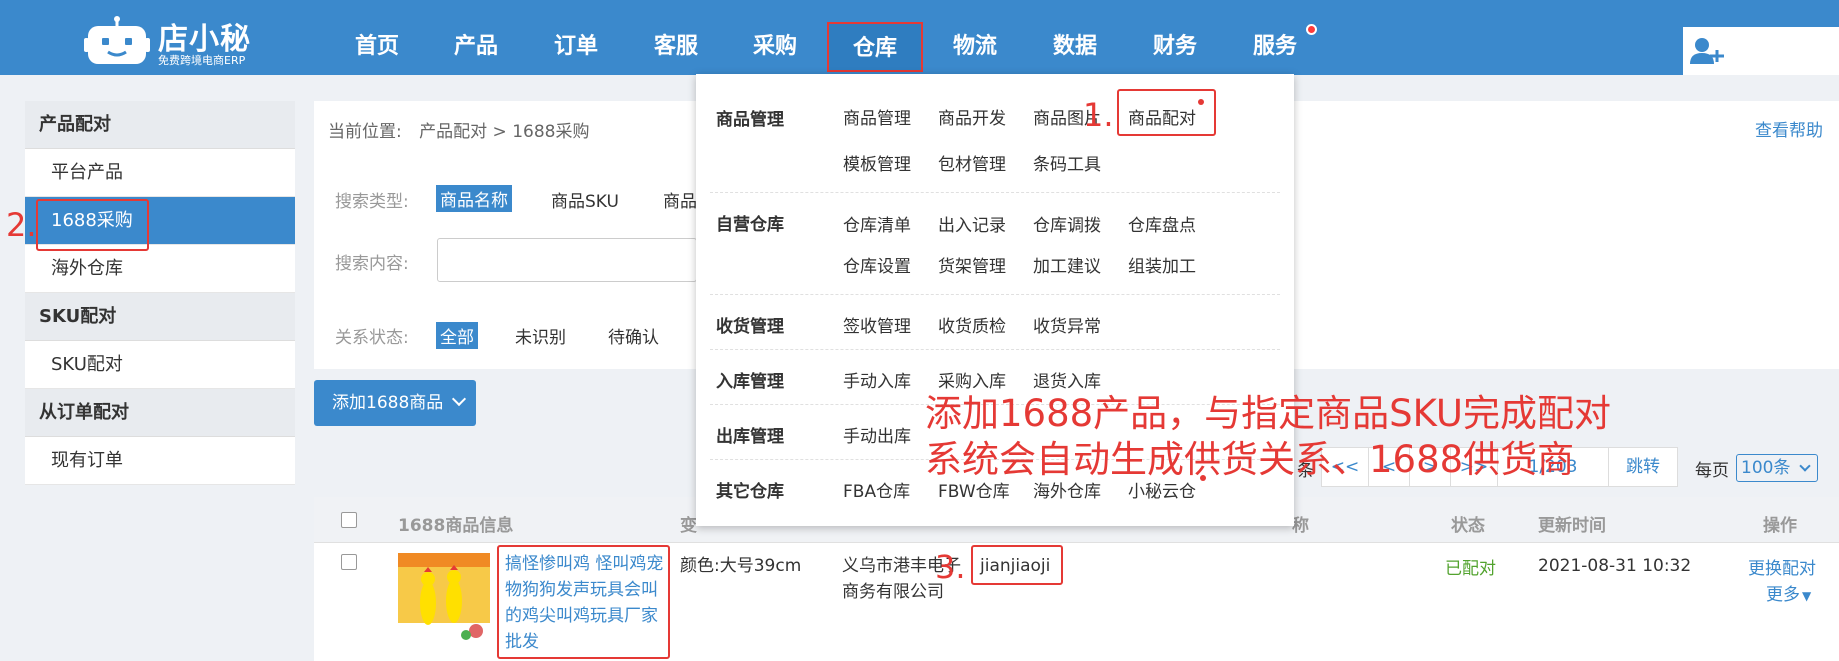  Describe the element at coordinates (972, 116) in the screenshot. I see `menu-item-goods-development: 商品开发` at that location.